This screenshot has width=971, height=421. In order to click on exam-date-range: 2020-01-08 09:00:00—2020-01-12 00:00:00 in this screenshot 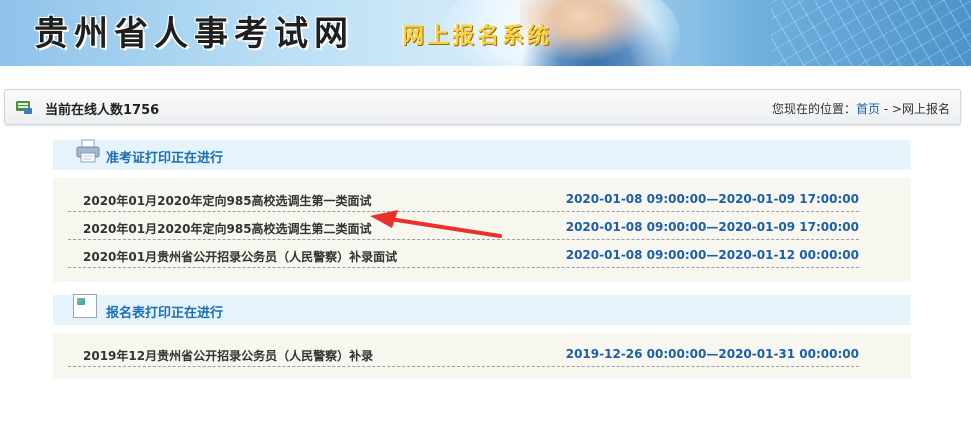, I will do `click(712, 255)`.